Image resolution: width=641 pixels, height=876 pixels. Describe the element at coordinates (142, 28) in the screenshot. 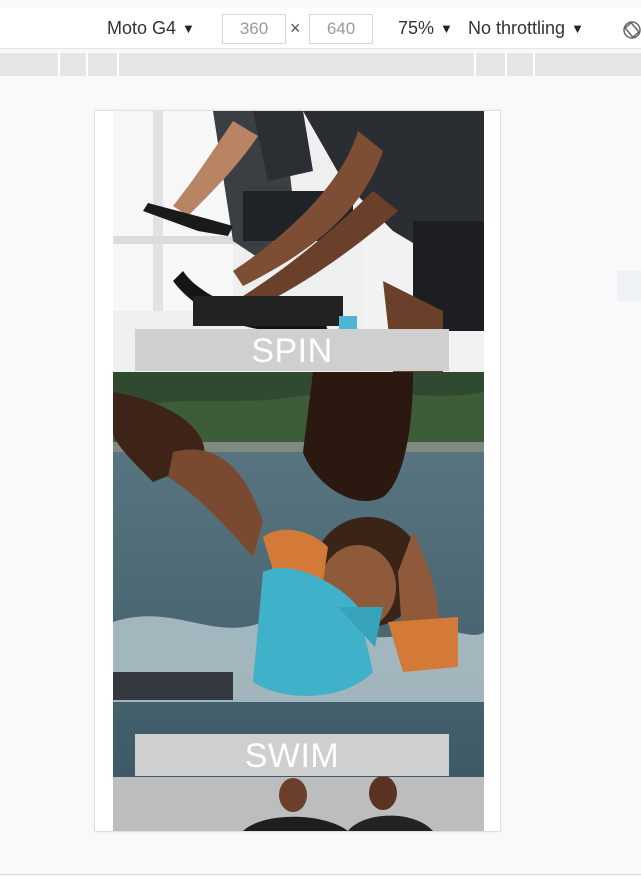

I see `device-label: Moto G4` at that location.